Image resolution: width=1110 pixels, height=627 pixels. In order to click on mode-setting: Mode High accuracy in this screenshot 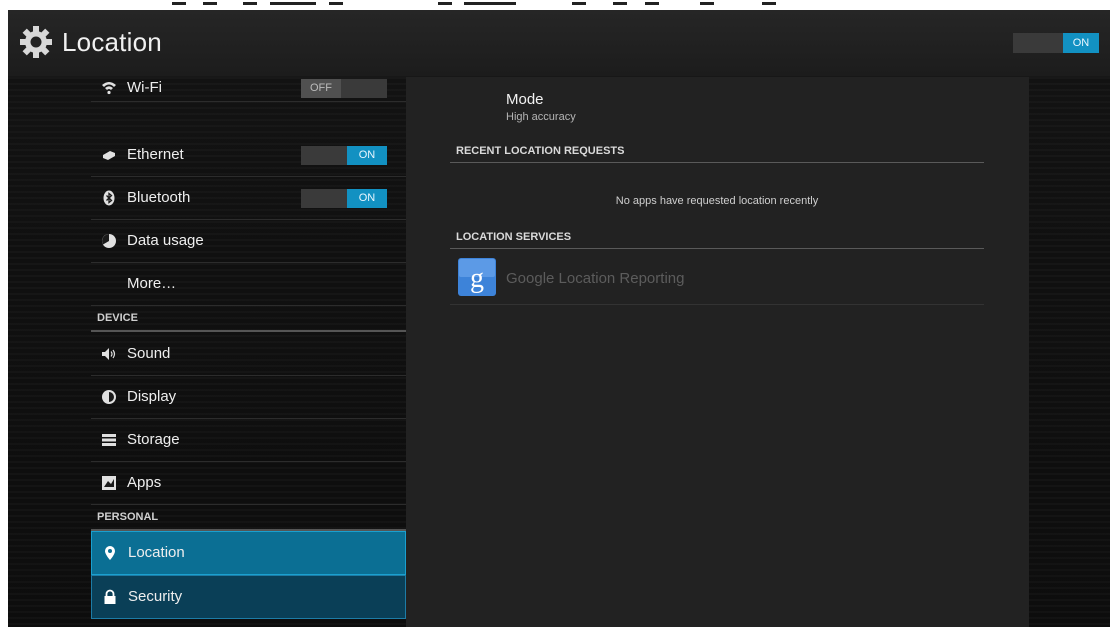, I will do `click(541, 107)`.